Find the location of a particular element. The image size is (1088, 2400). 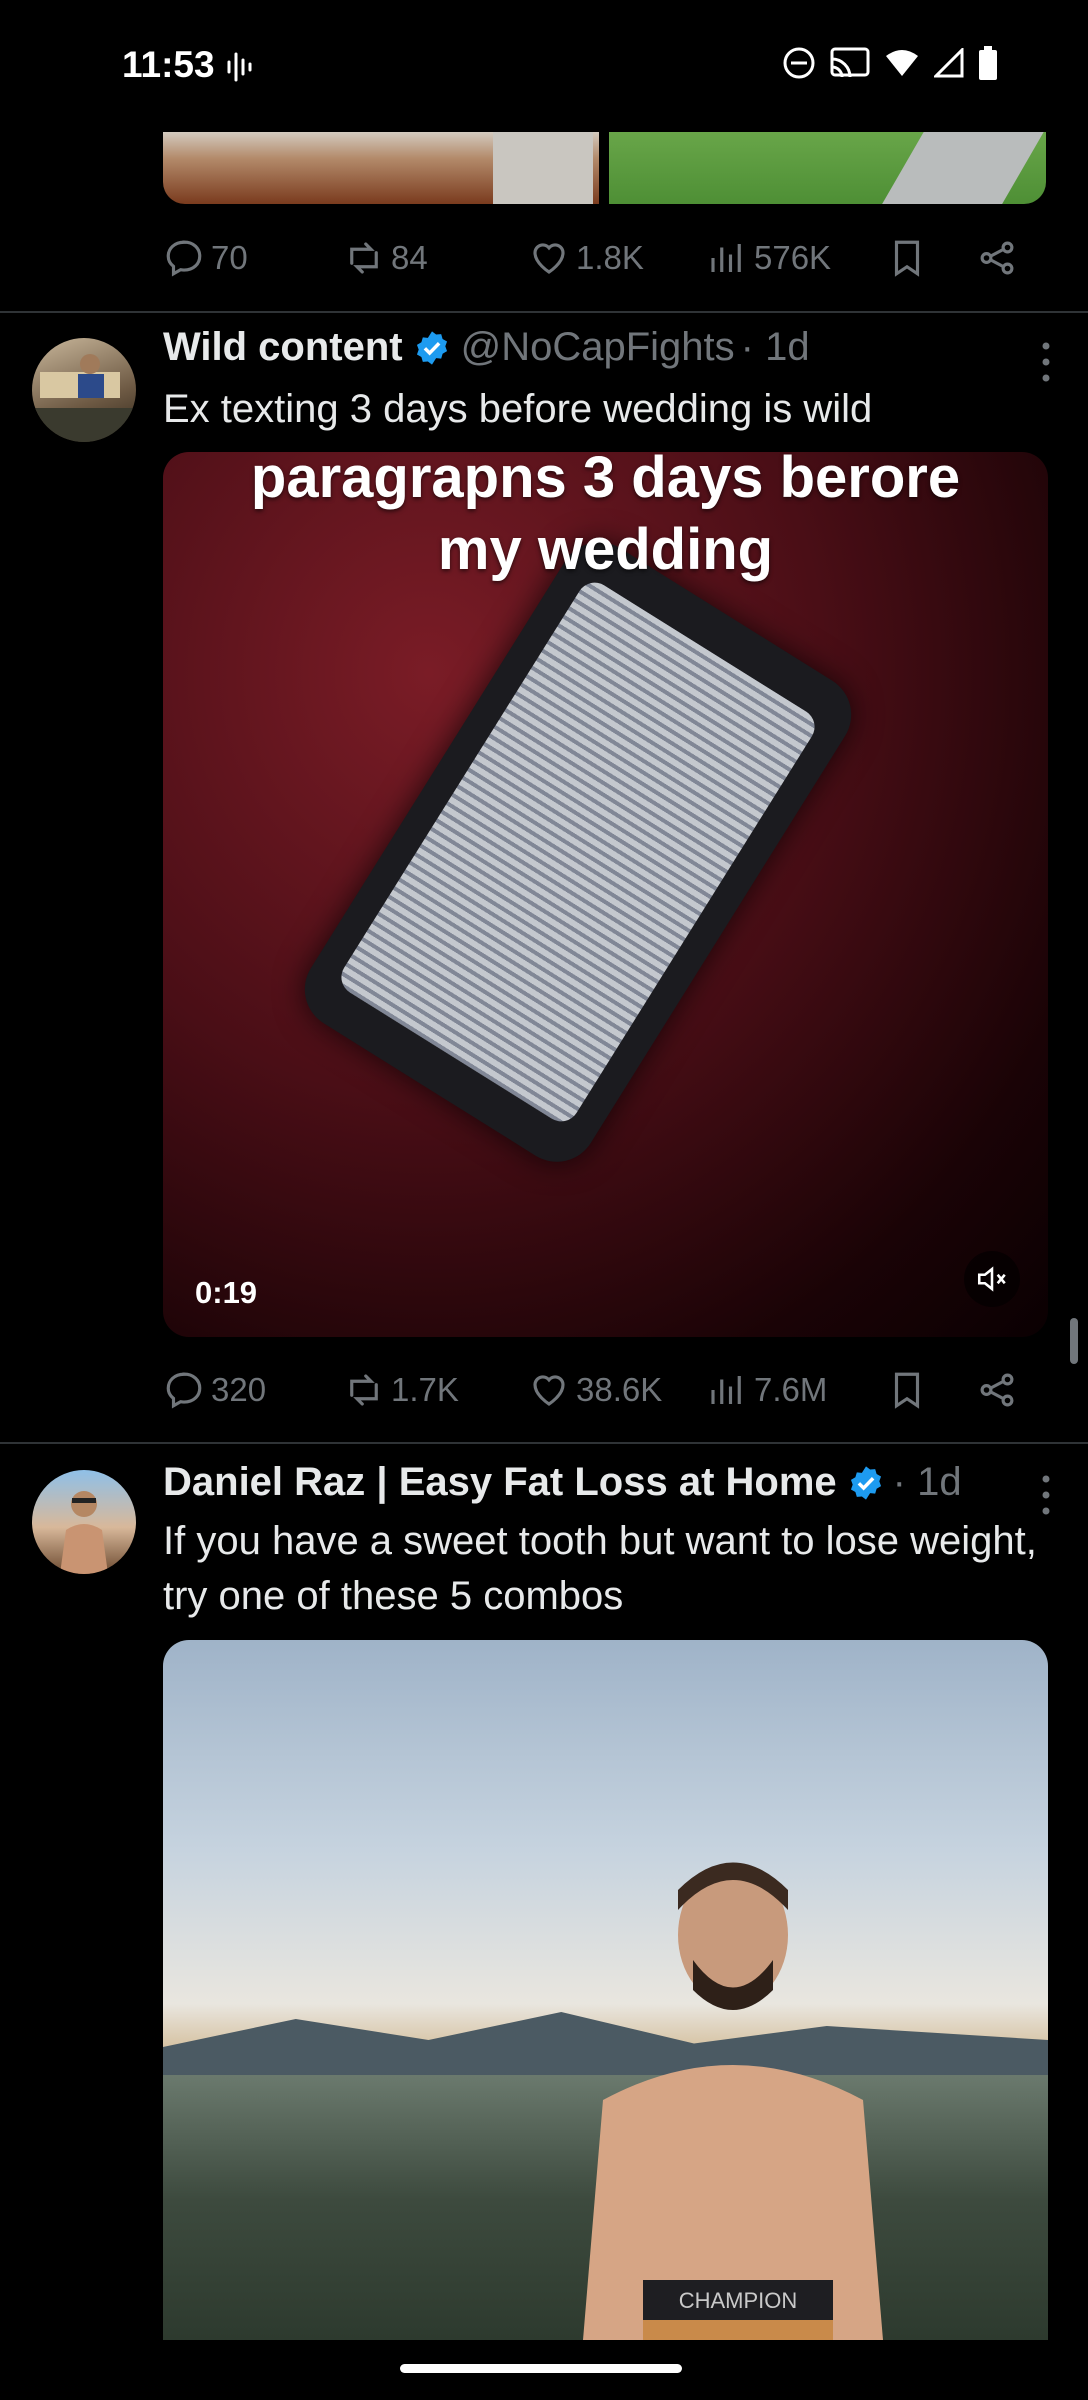

reply-button: 320 is located at coordinates (253, 1390).